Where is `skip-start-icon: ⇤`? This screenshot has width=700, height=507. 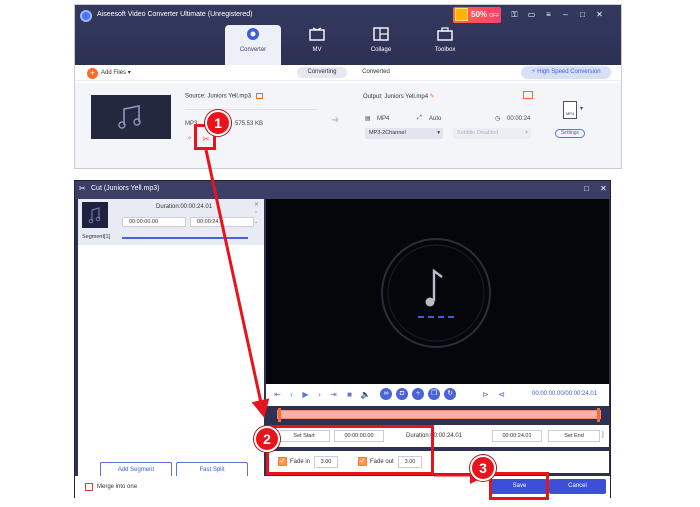 skip-start-icon: ⇤ is located at coordinates (277, 394).